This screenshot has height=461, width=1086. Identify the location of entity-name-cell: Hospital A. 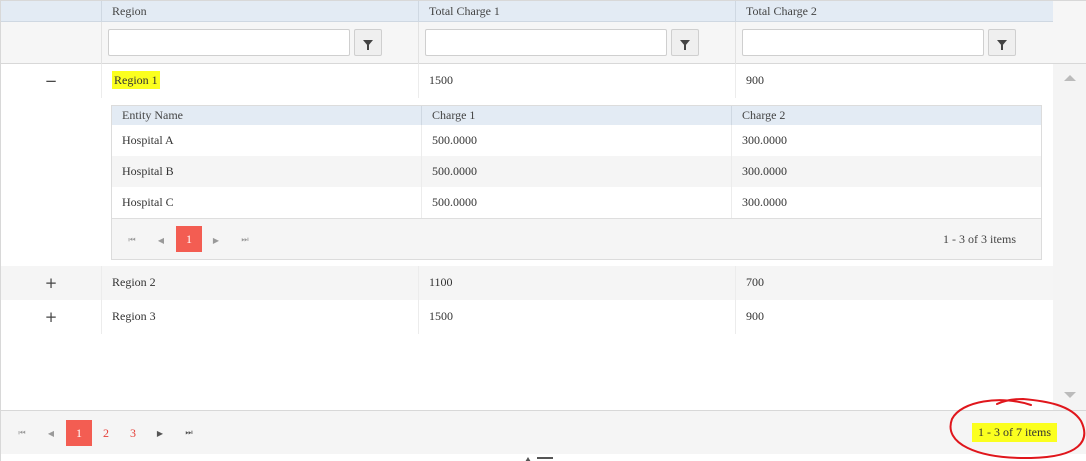
(148, 140).